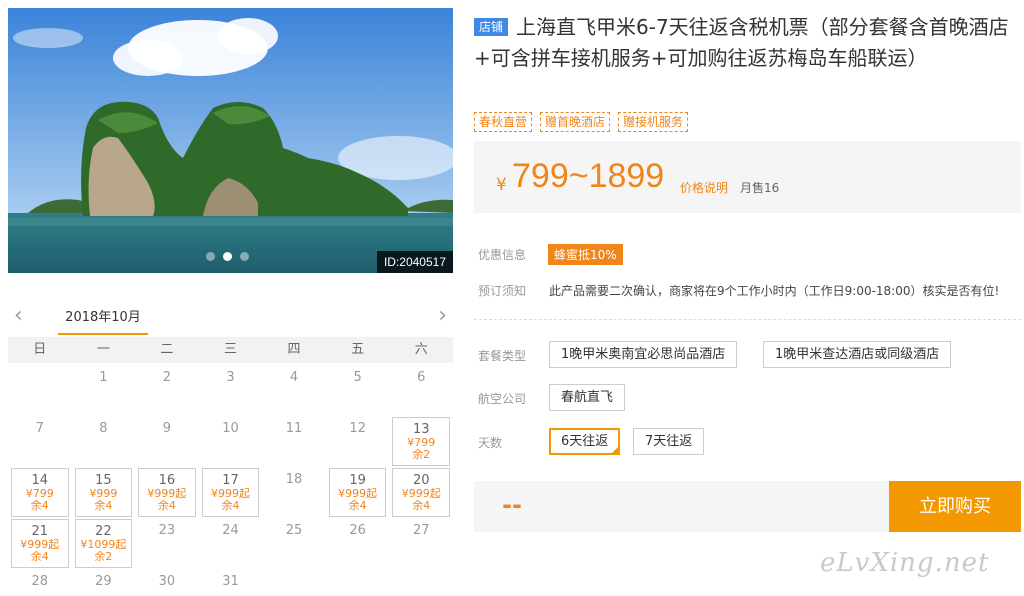 The width and height of the screenshot is (1024, 596). I want to click on calendar-day-number: 16, so click(167, 480).